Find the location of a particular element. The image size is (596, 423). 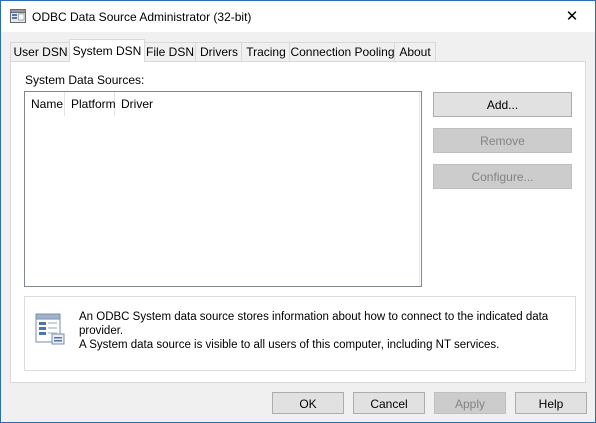

odbc-admin-icon is located at coordinates (18, 16).